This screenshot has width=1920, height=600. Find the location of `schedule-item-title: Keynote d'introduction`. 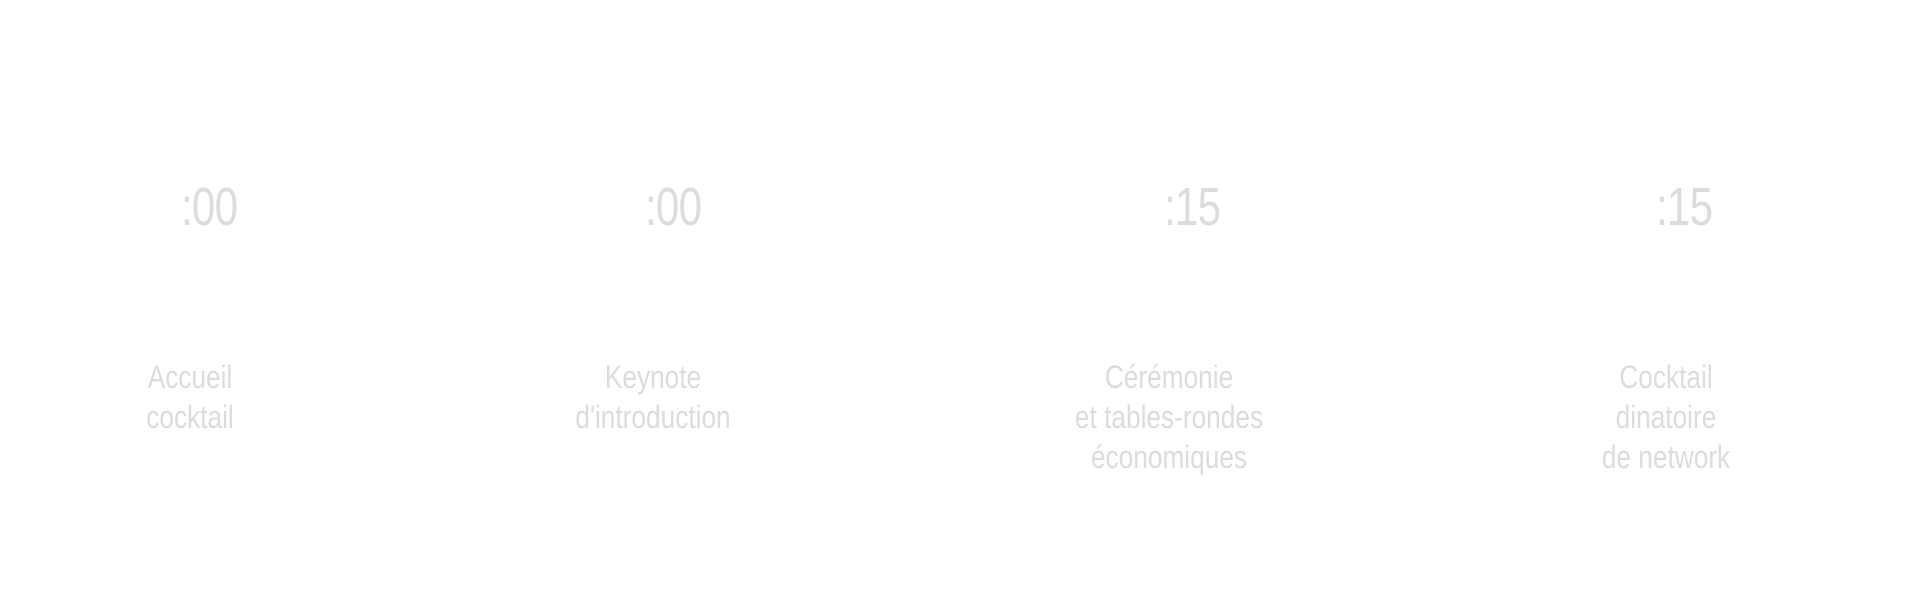

schedule-item-title: Keynote d'introduction is located at coordinates (653, 397).